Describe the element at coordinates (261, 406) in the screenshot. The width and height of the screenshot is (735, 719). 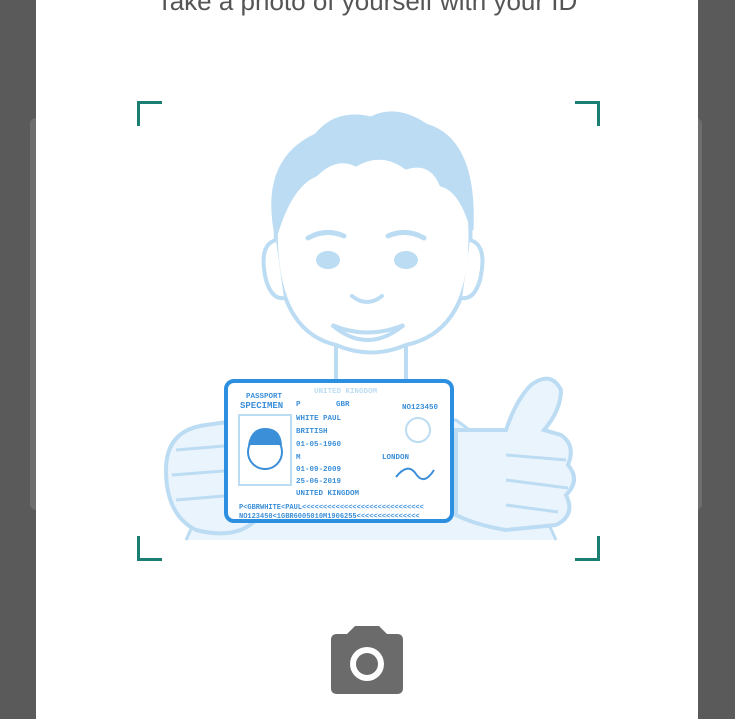
I see `passport-specimen: SPECIMEN` at that location.